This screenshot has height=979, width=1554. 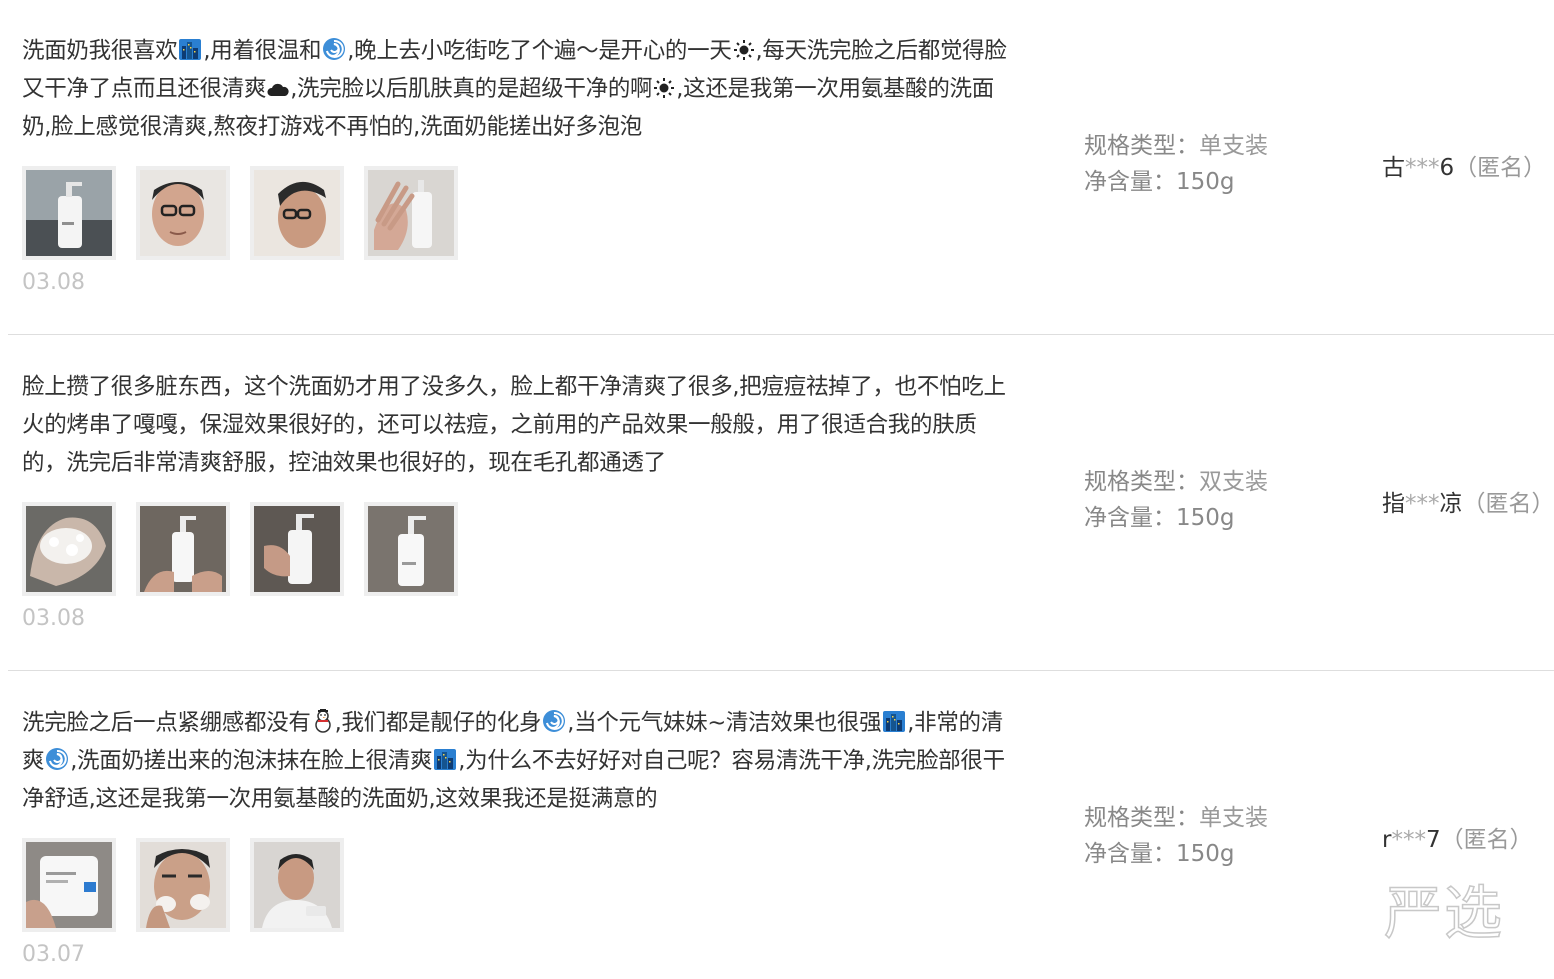 I want to click on review-text-segment: ,洗面奶搓出来的泡沫抹在脸上很清爽, so click(x=251, y=761).